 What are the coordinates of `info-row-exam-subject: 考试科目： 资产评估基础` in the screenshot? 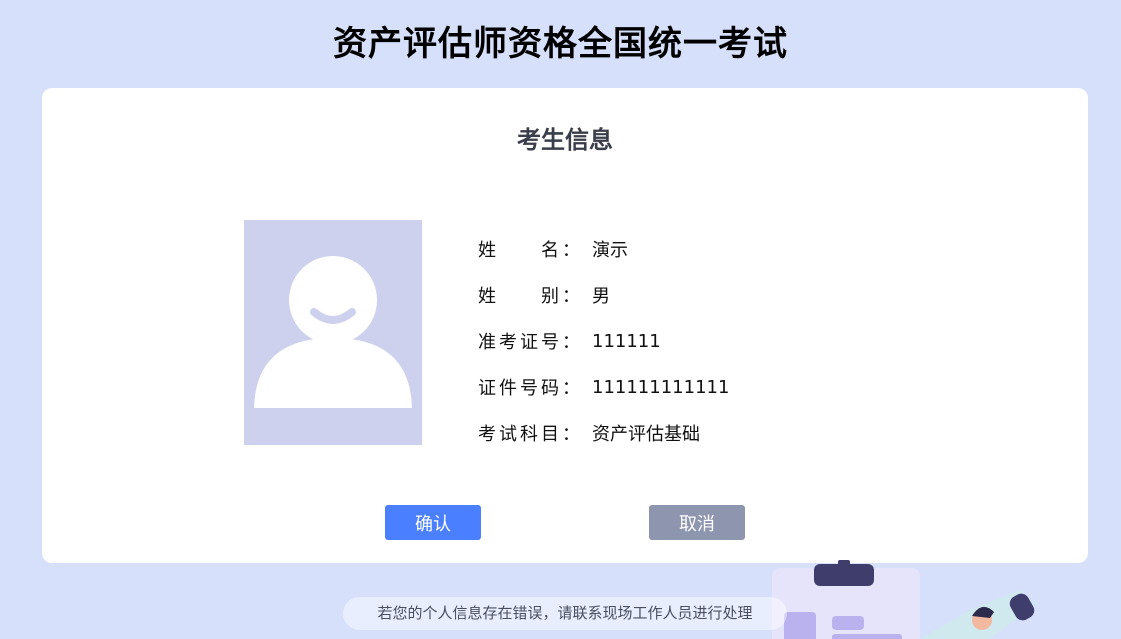 It's located at (603, 433).